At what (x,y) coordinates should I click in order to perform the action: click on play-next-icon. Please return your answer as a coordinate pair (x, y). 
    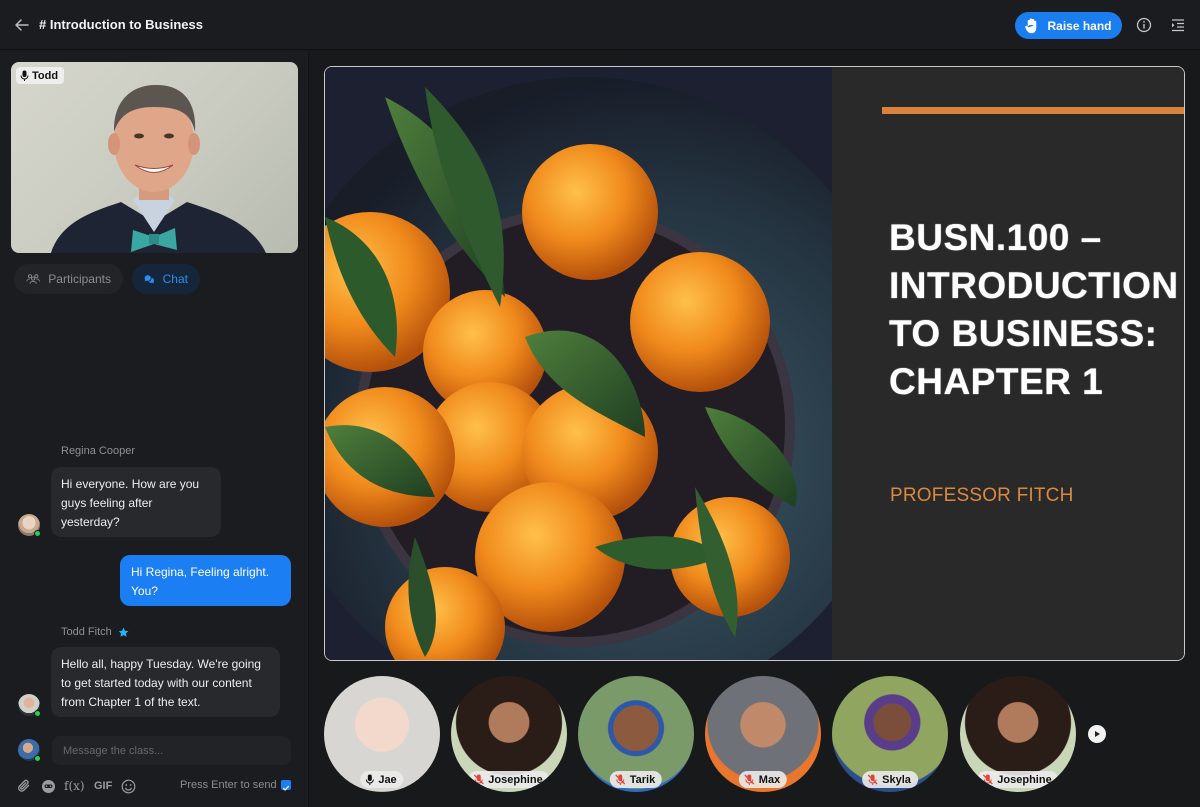
    Looking at the image, I should click on (1097, 734).